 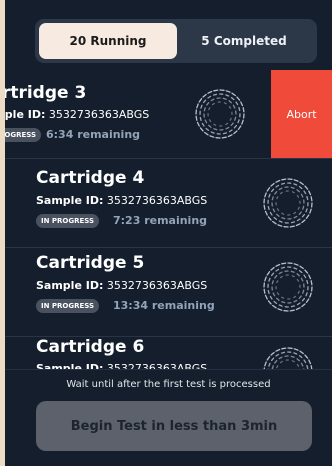 I want to click on tab-completed: 5 Completed, so click(x=244, y=41).